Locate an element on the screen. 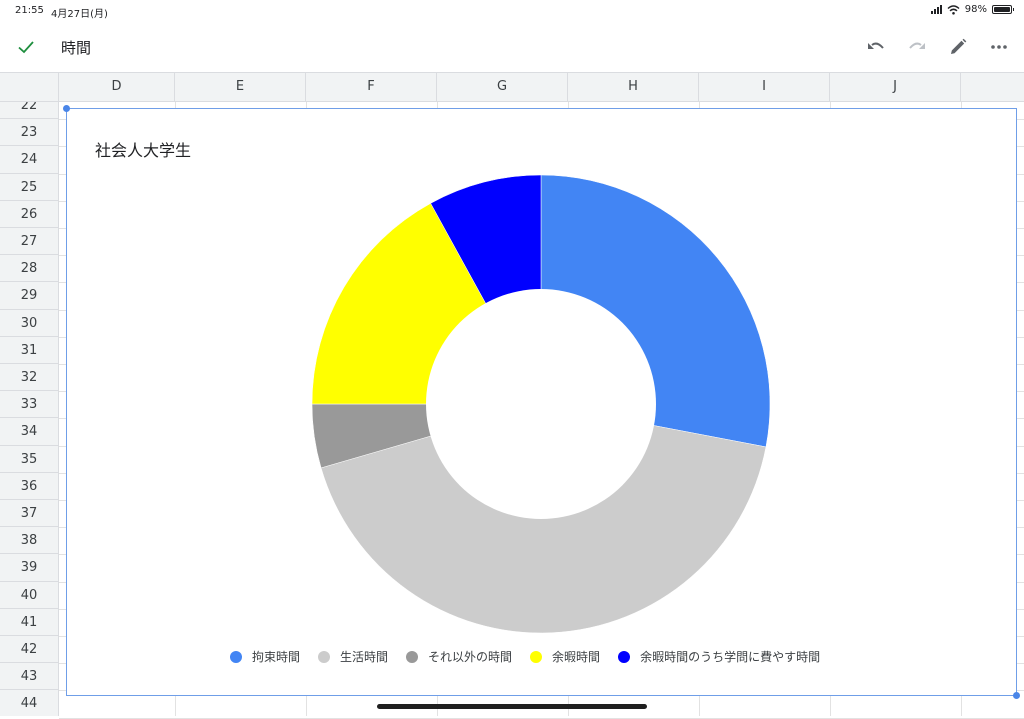  legend-item: 余暇時間 is located at coordinates (565, 656).